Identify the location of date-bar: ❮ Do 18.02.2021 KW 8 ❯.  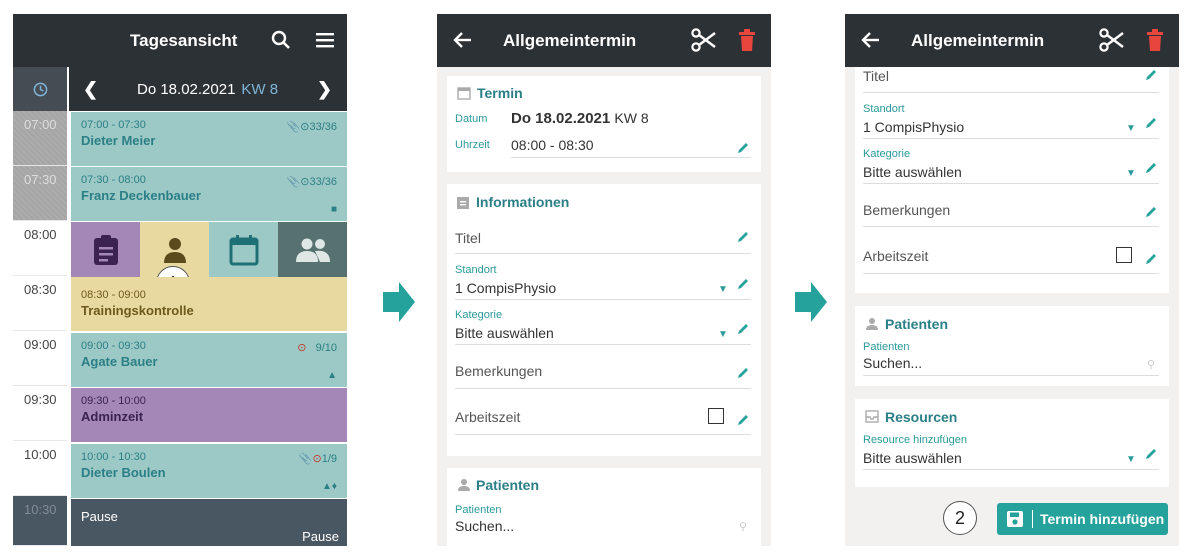
(180, 89).